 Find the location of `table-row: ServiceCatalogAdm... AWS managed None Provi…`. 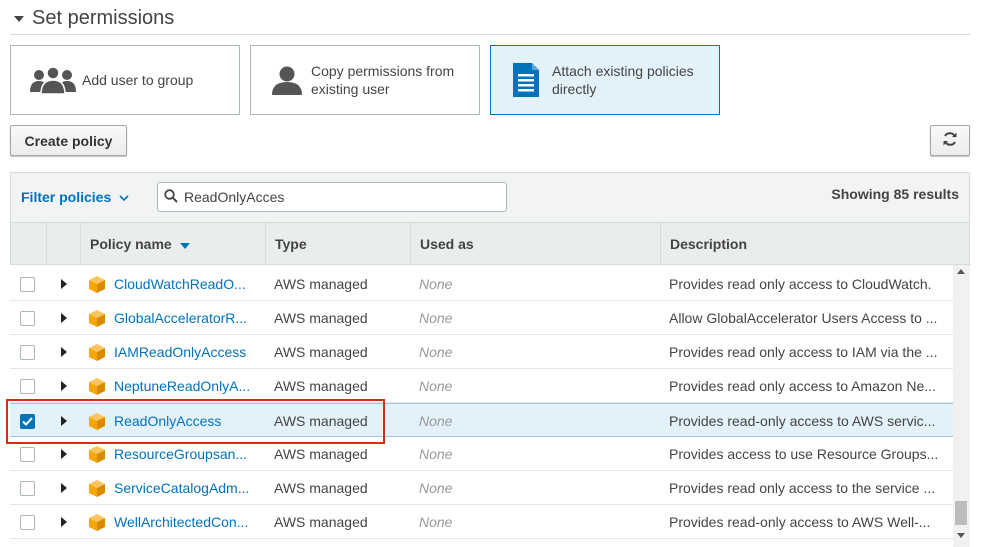

table-row: ServiceCatalogAdm... AWS managed None Provi… is located at coordinates (481, 488).